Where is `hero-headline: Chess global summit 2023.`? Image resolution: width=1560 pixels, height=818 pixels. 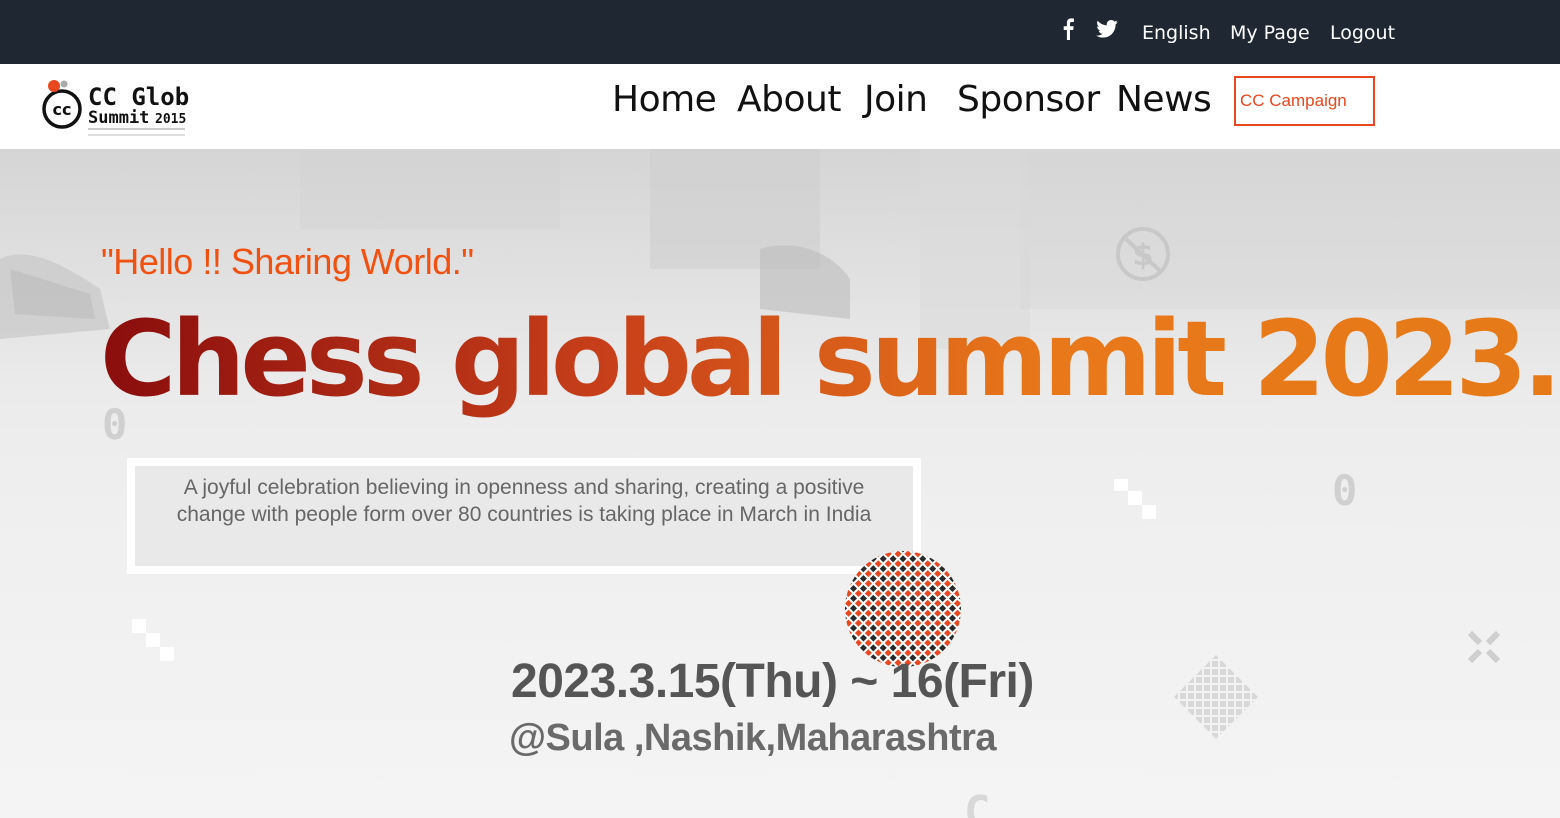 hero-headline: Chess global summit 2023. is located at coordinates (830, 359).